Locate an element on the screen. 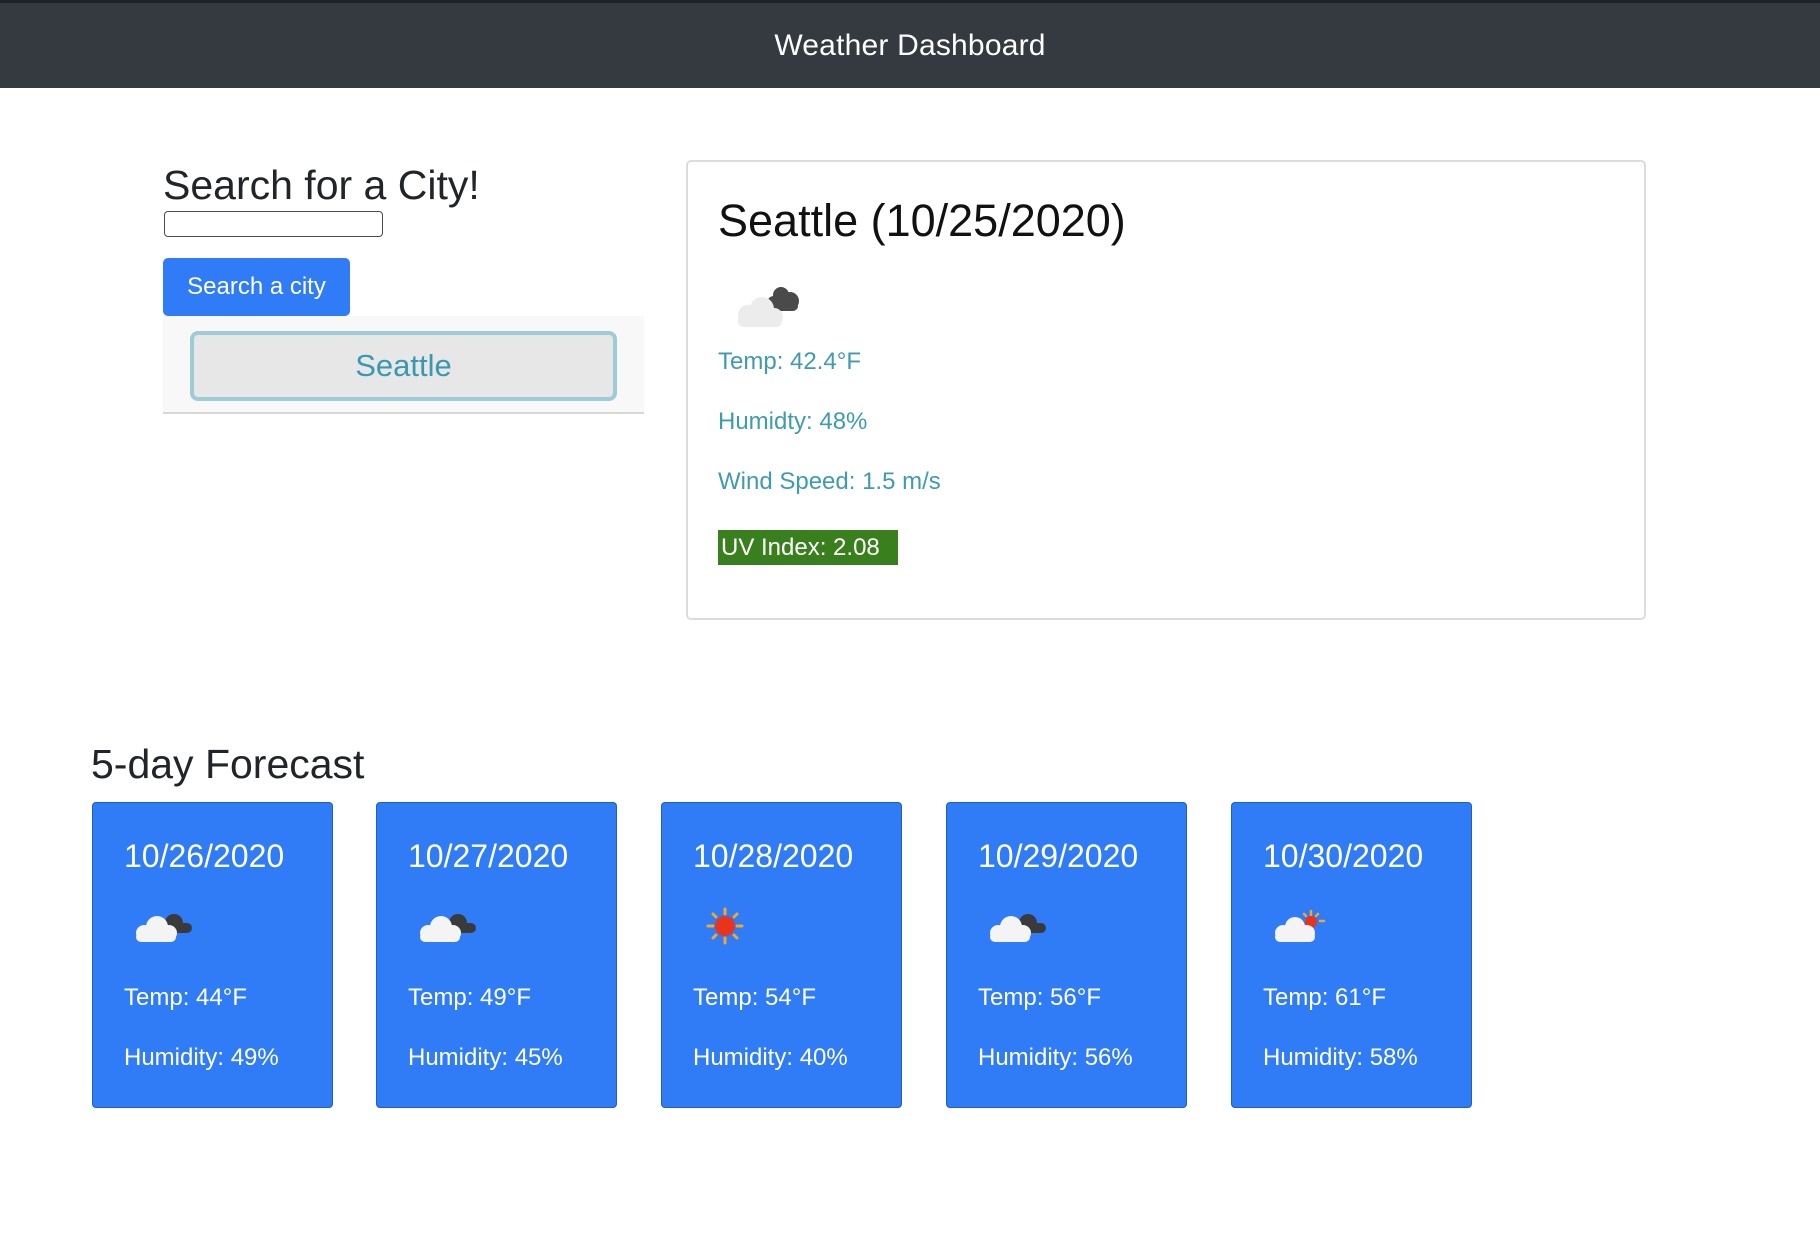  forecast-card: 10/26/2020 Temp: 44°F Humidity: 49% is located at coordinates (212, 955).